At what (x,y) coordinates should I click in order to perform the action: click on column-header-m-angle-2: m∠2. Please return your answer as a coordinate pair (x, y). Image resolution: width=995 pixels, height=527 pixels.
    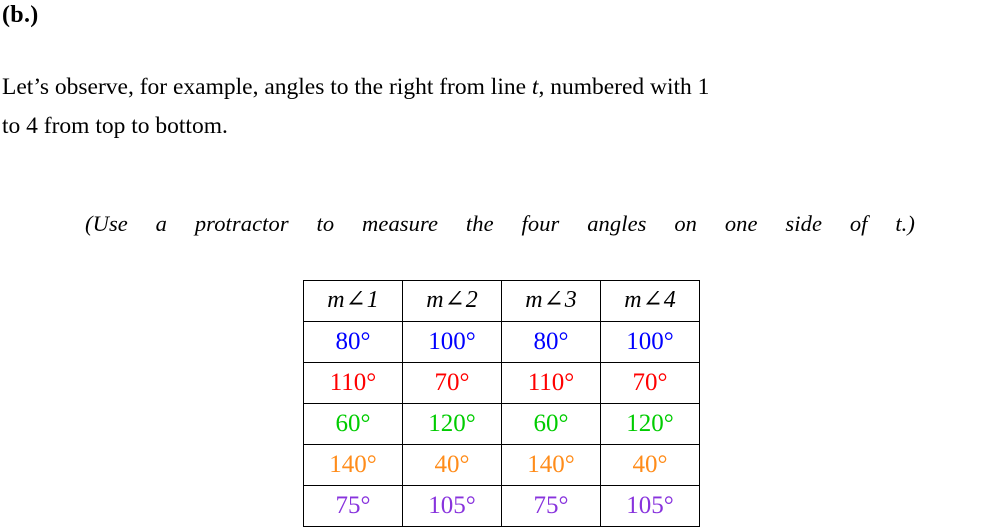
    Looking at the image, I should click on (452, 301).